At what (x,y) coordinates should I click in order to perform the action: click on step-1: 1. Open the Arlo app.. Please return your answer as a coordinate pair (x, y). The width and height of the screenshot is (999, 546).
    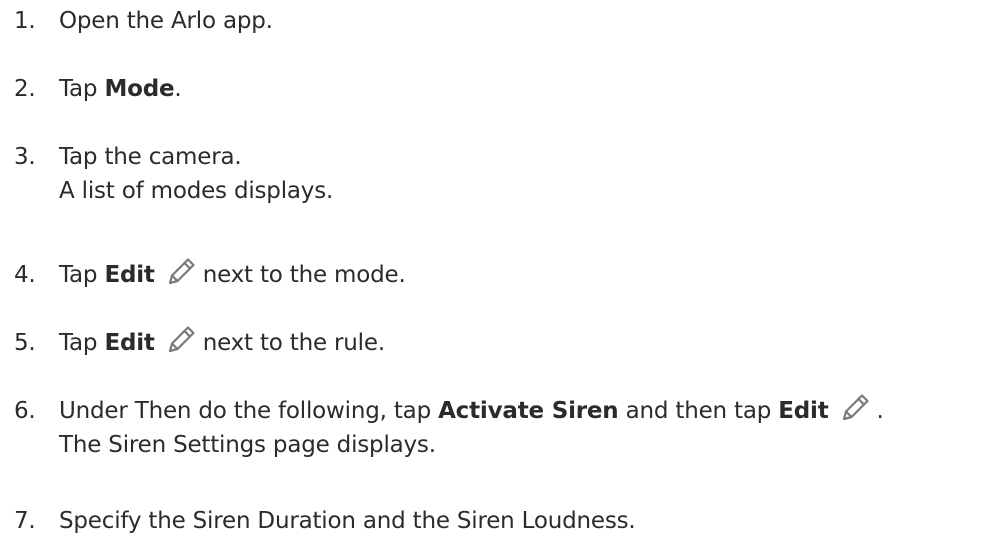
    Looking at the image, I should click on (136, 21).